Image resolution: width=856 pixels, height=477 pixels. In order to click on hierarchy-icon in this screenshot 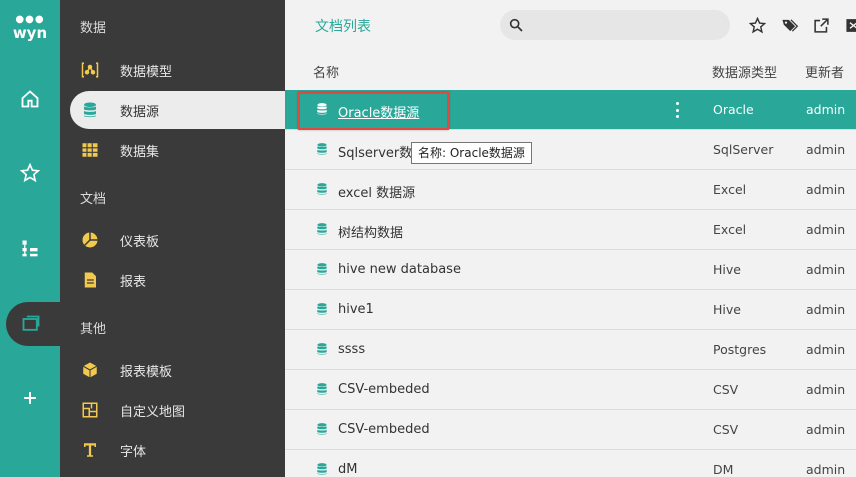, I will do `click(30, 248)`.